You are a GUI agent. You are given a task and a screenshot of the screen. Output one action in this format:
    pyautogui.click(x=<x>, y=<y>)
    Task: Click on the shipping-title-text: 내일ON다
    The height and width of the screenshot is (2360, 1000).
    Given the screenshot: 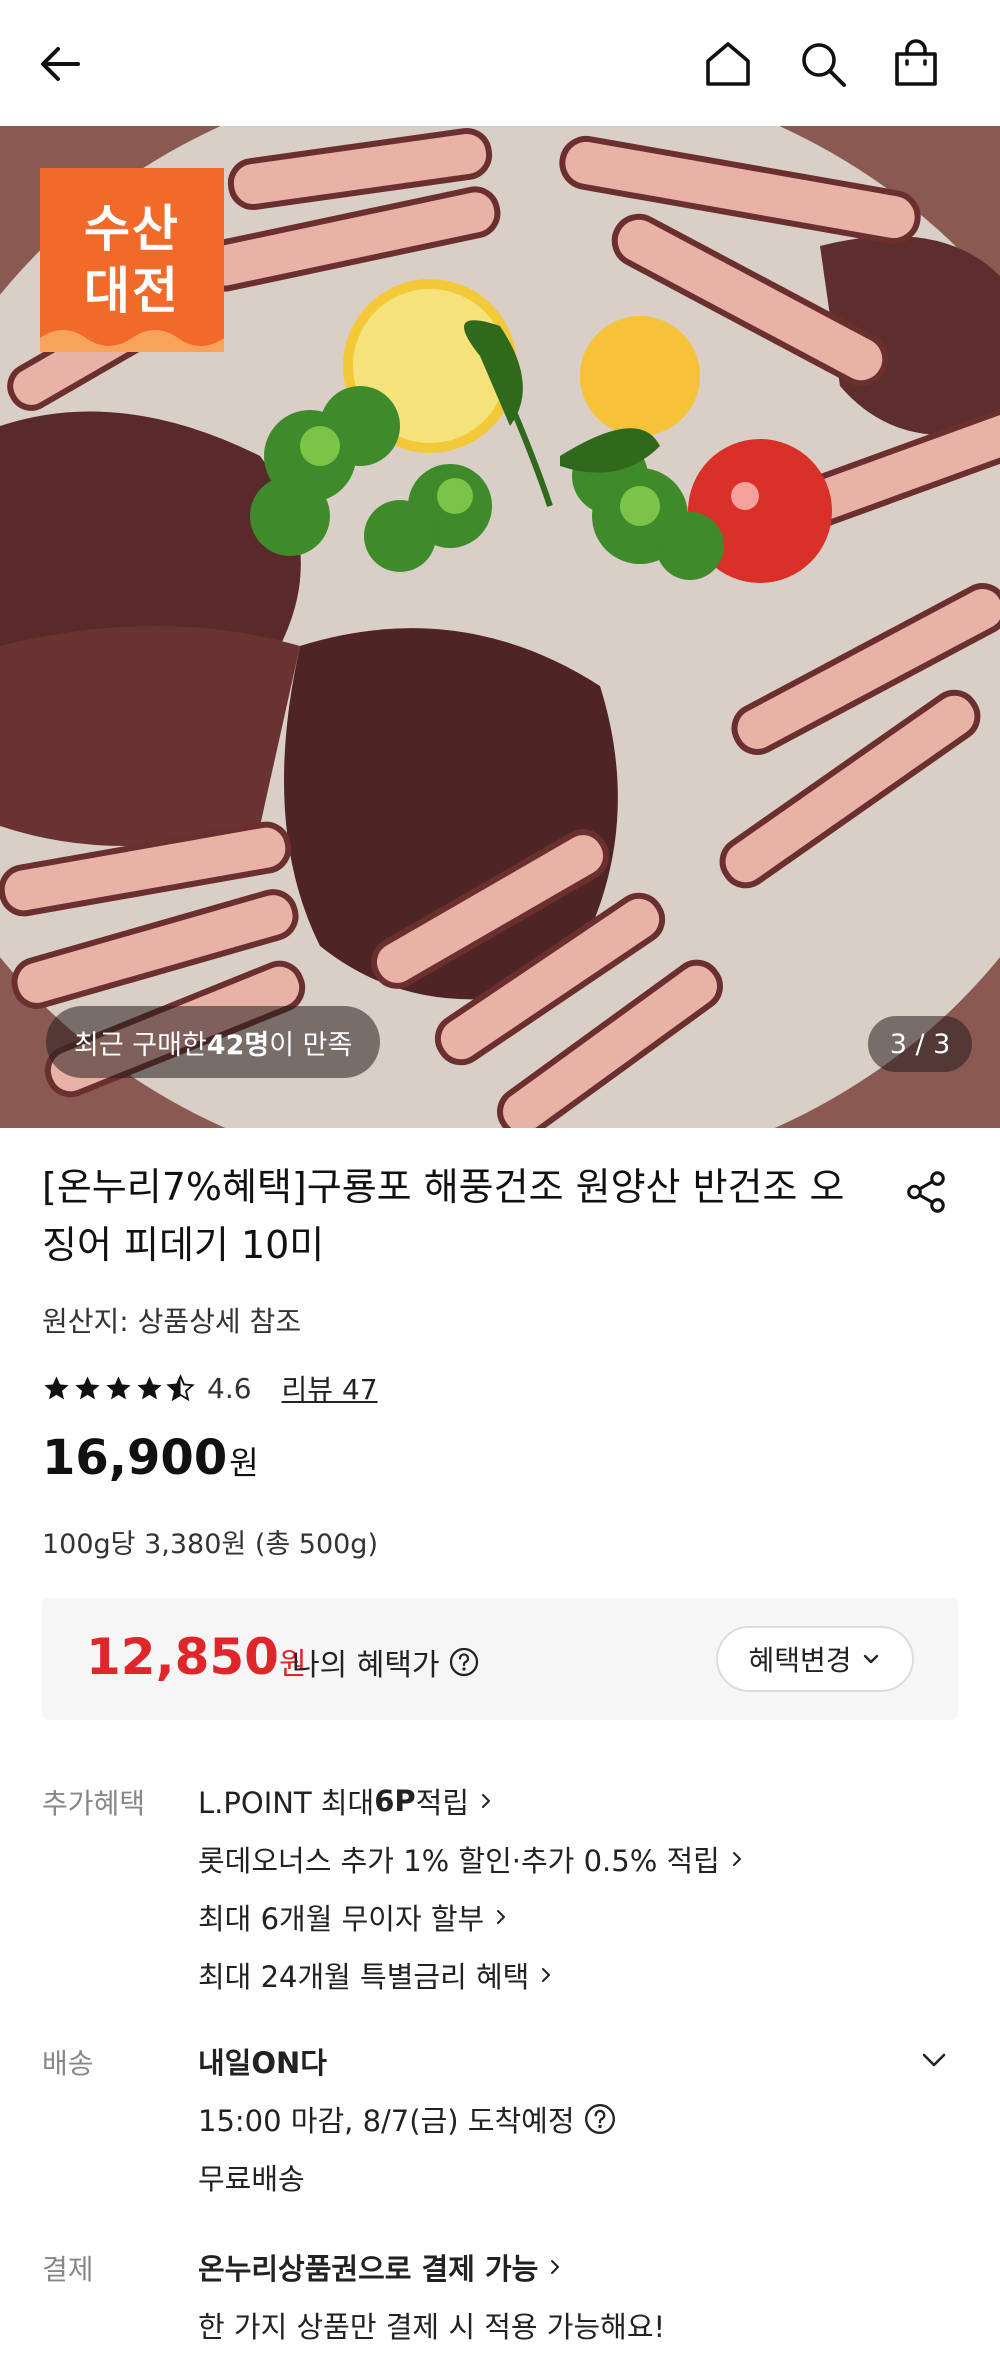 What is the action you would take?
    pyautogui.click(x=262, y=2063)
    